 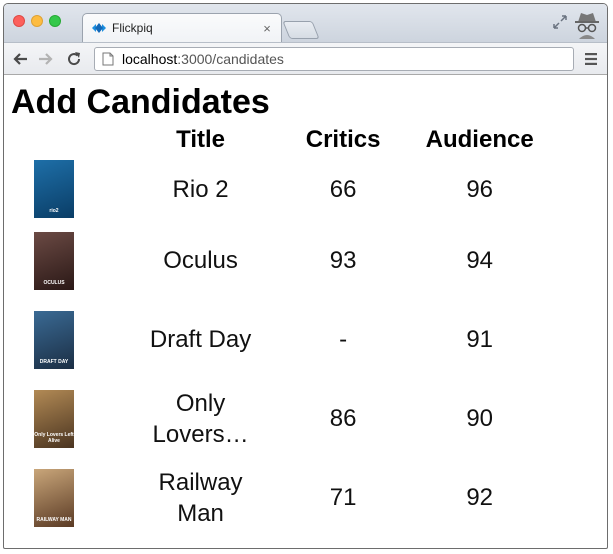 What do you see at coordinates (343, 189) in the screenshot?
I see `critics-score: 66` at bounding box center [343, 189].